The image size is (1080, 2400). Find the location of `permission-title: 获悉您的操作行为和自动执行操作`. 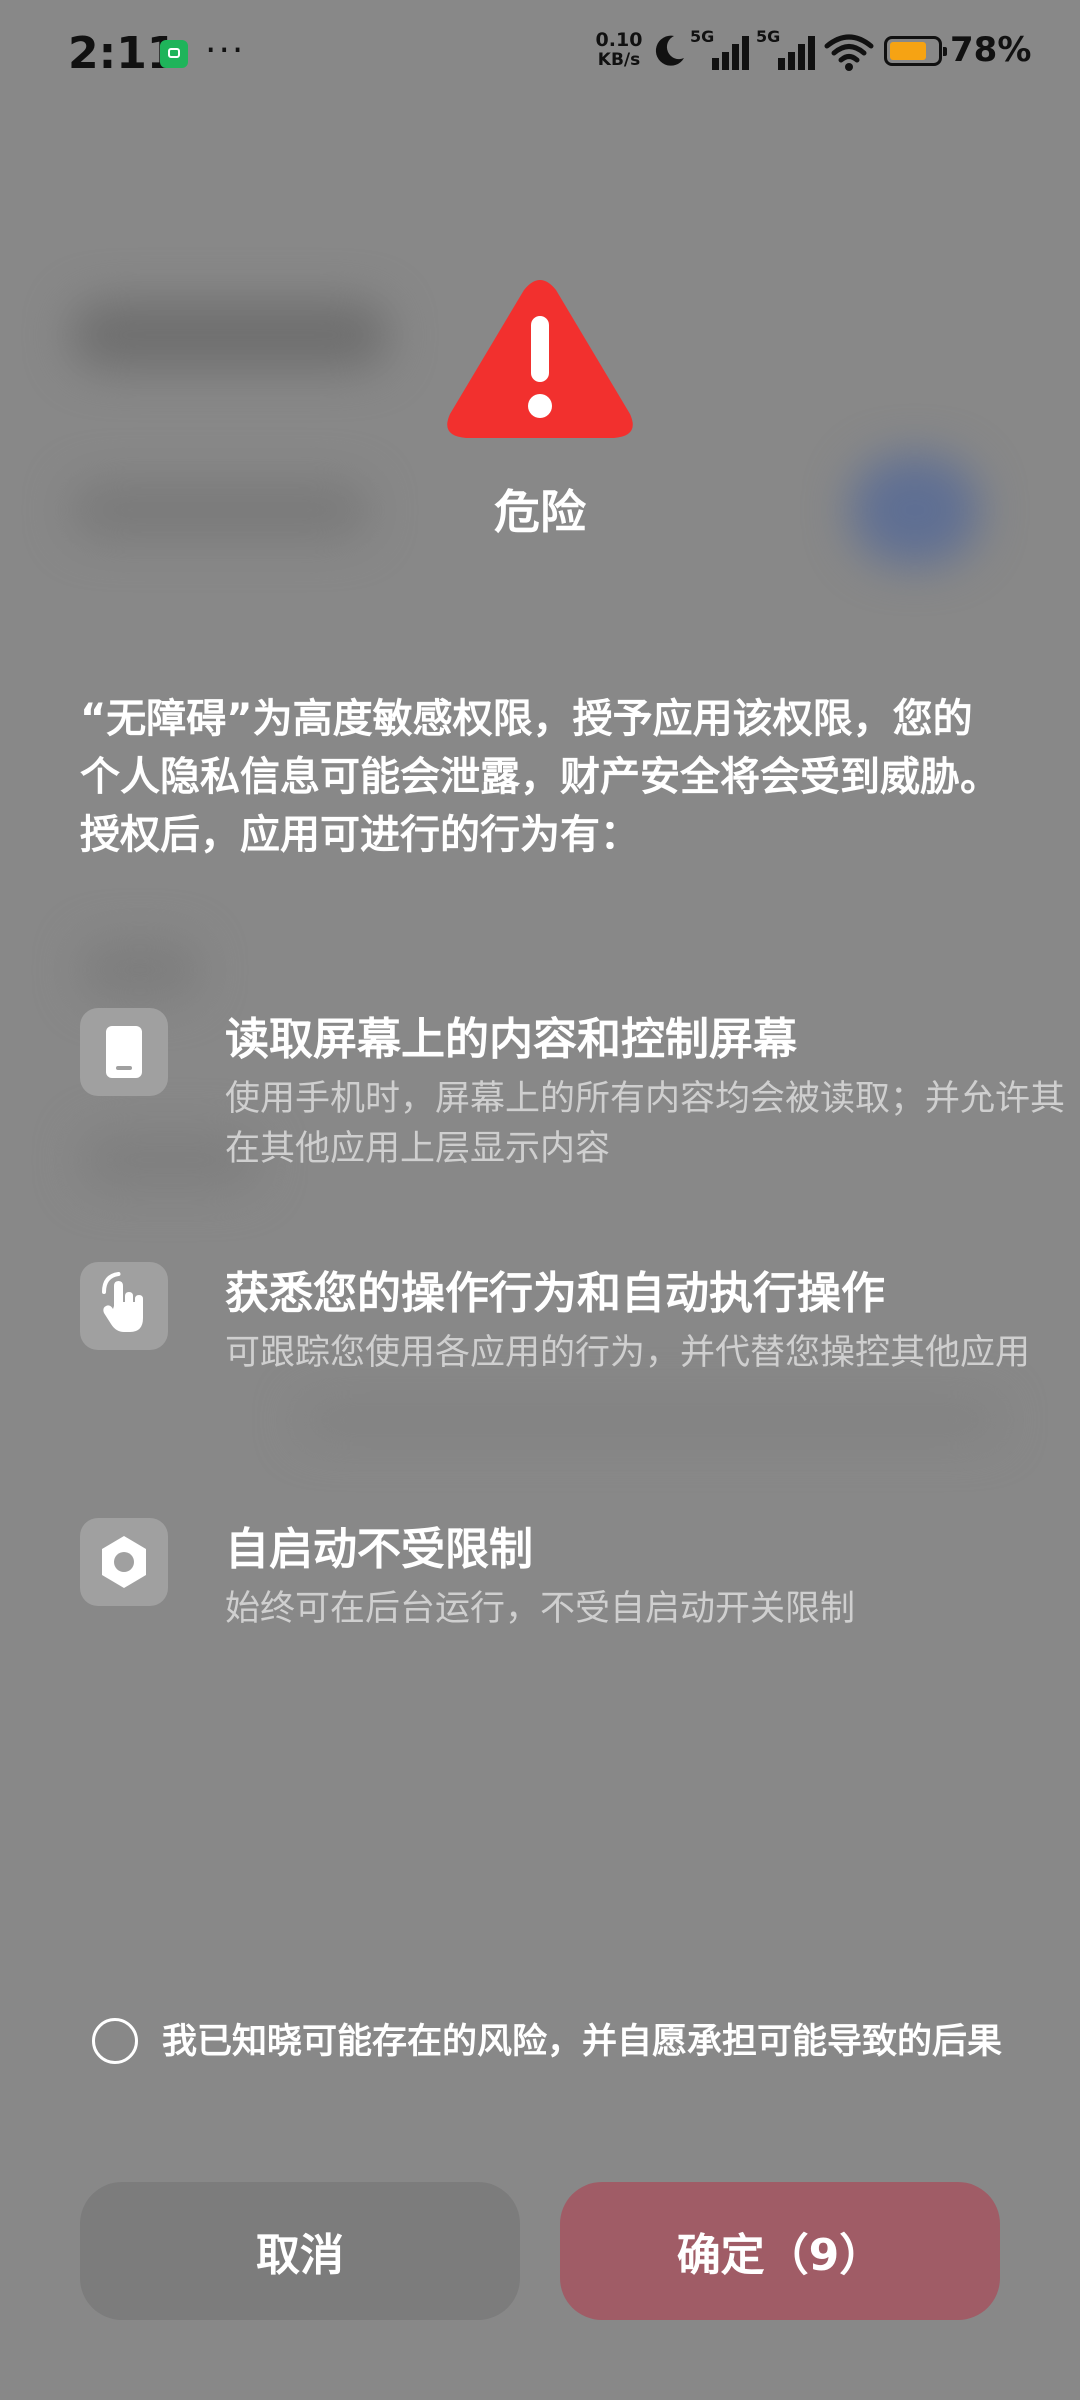

permission-title: 获悉您的操作行为和自动执行操作 is located at coordinates (555, 1293).